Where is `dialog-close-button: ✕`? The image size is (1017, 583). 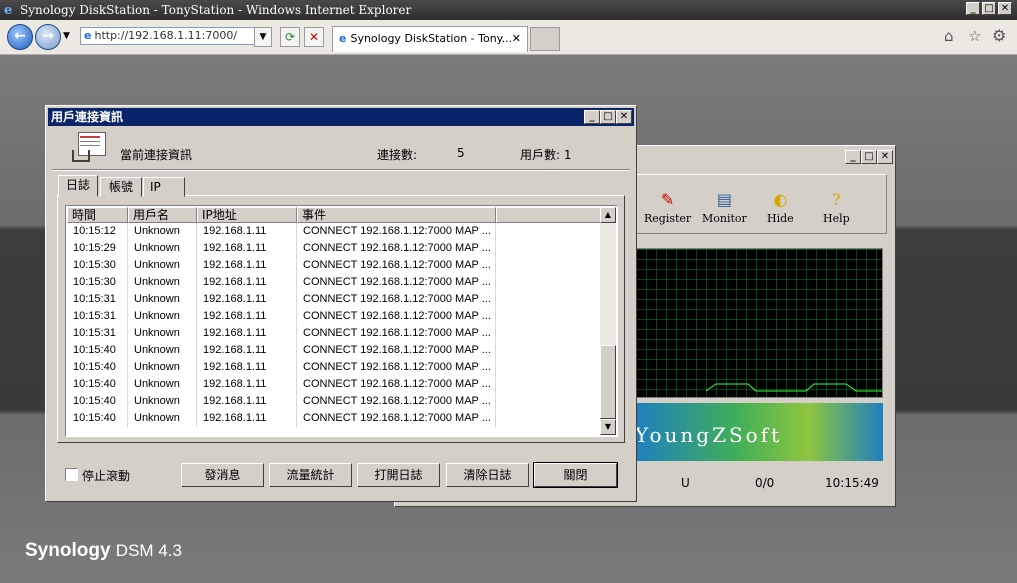
dialog-close-button: ✕ is located at coordinates (624, 117).